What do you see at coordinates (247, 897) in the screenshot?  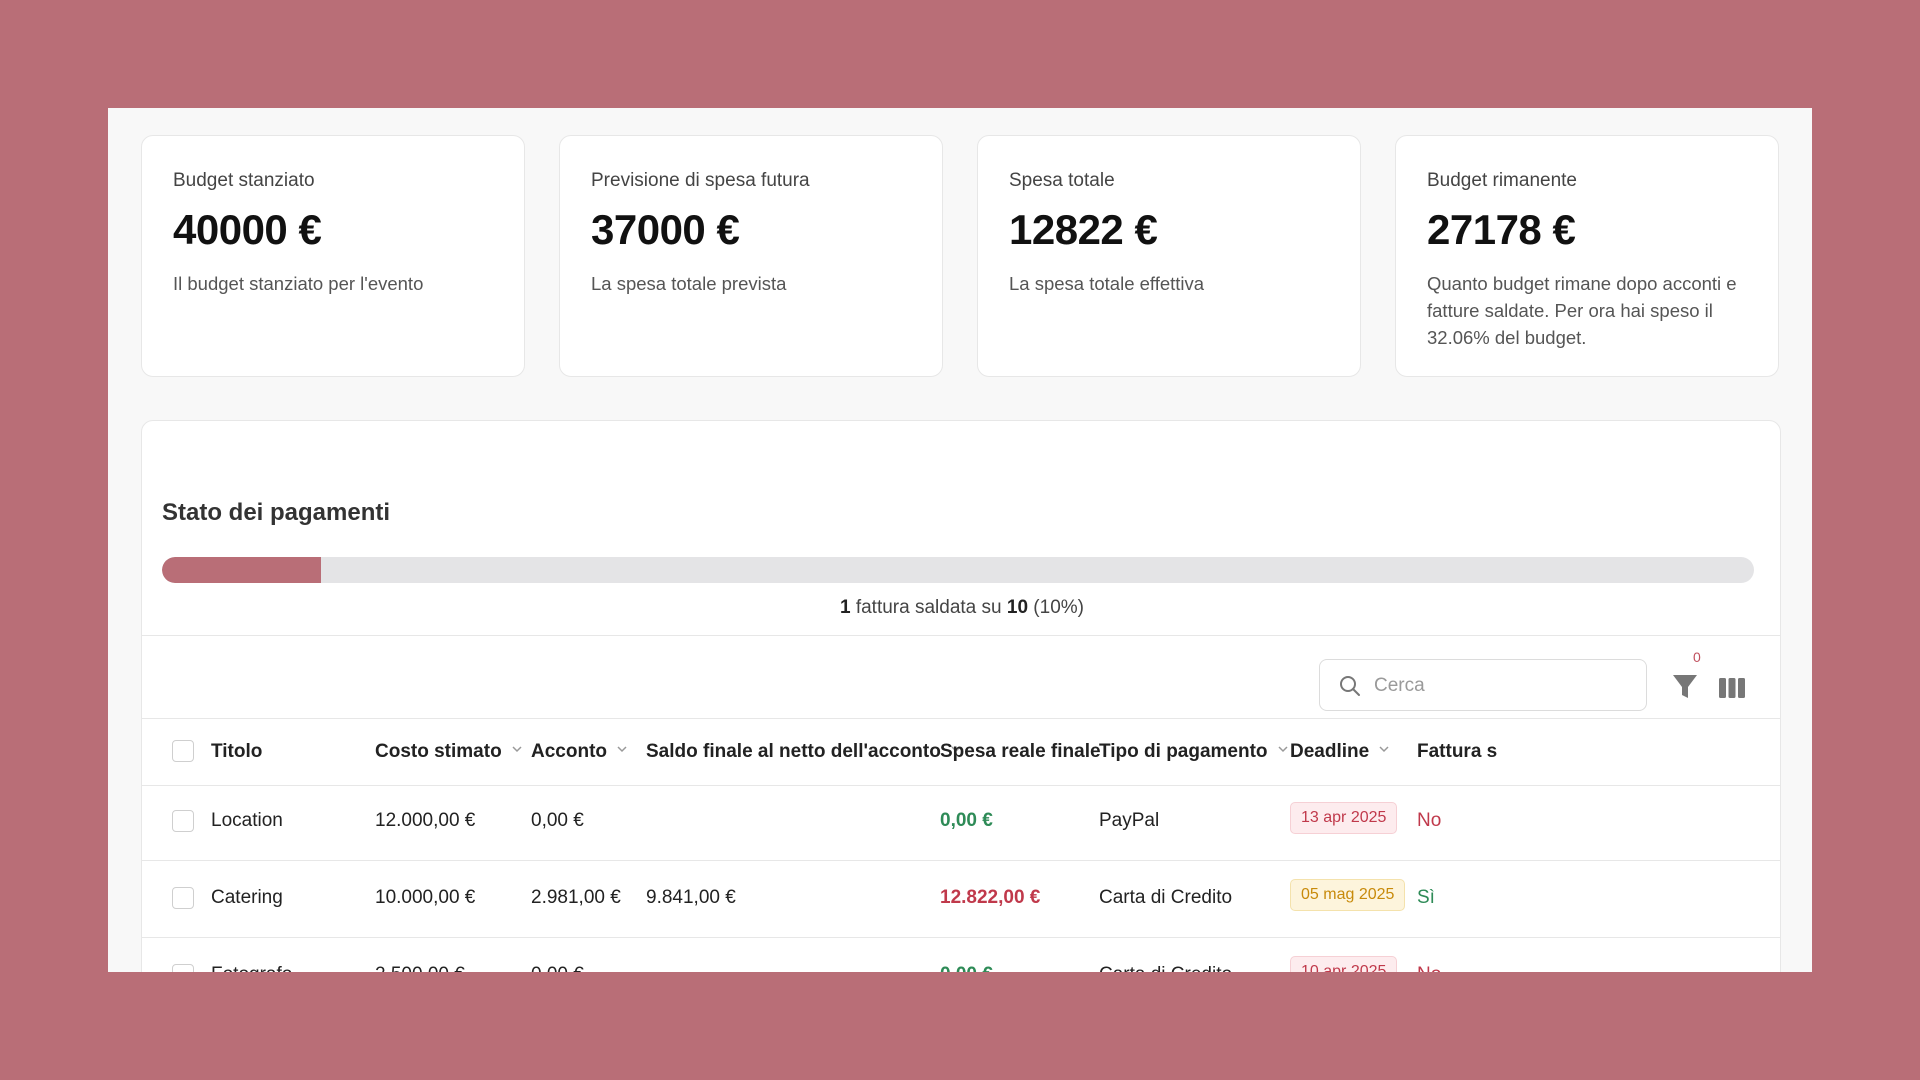 I see `cell-titolo: Catering` at bounding box center [247, 897].